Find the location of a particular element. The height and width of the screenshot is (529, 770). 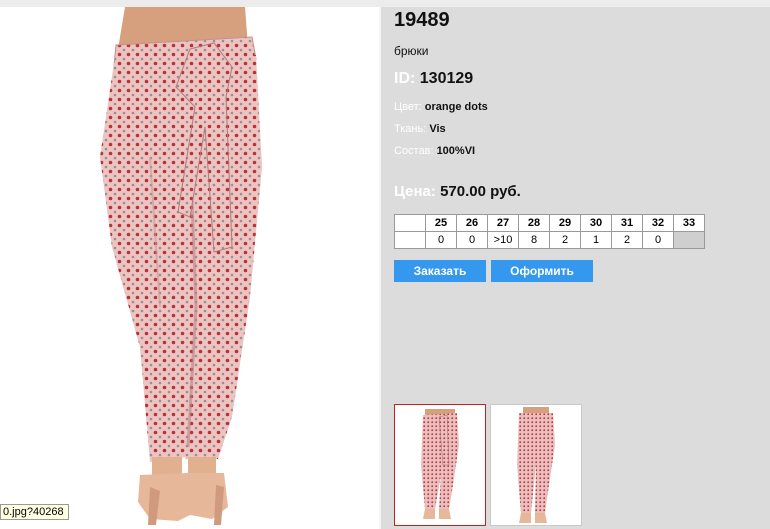

size-label-27: 27 is located at coordinates (503, 223).